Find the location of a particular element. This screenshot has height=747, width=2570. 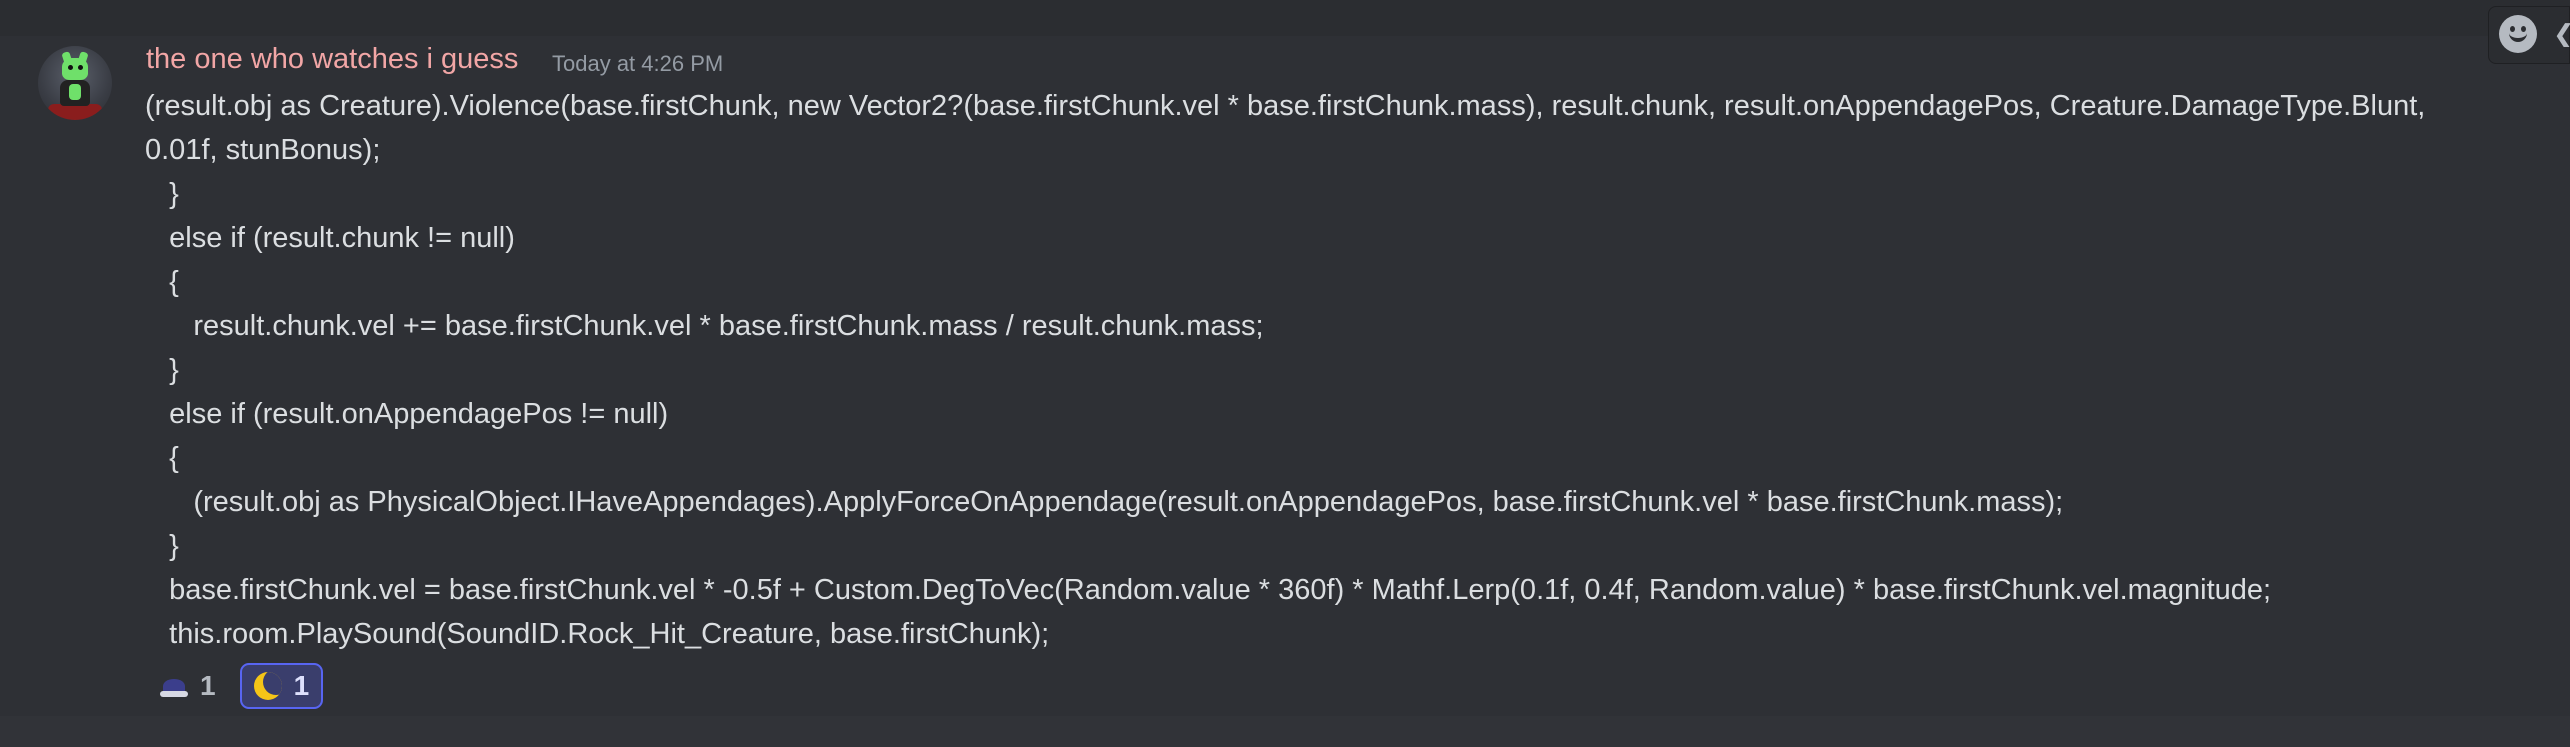

avatar-base-shape is located at coordinates (75, 112).